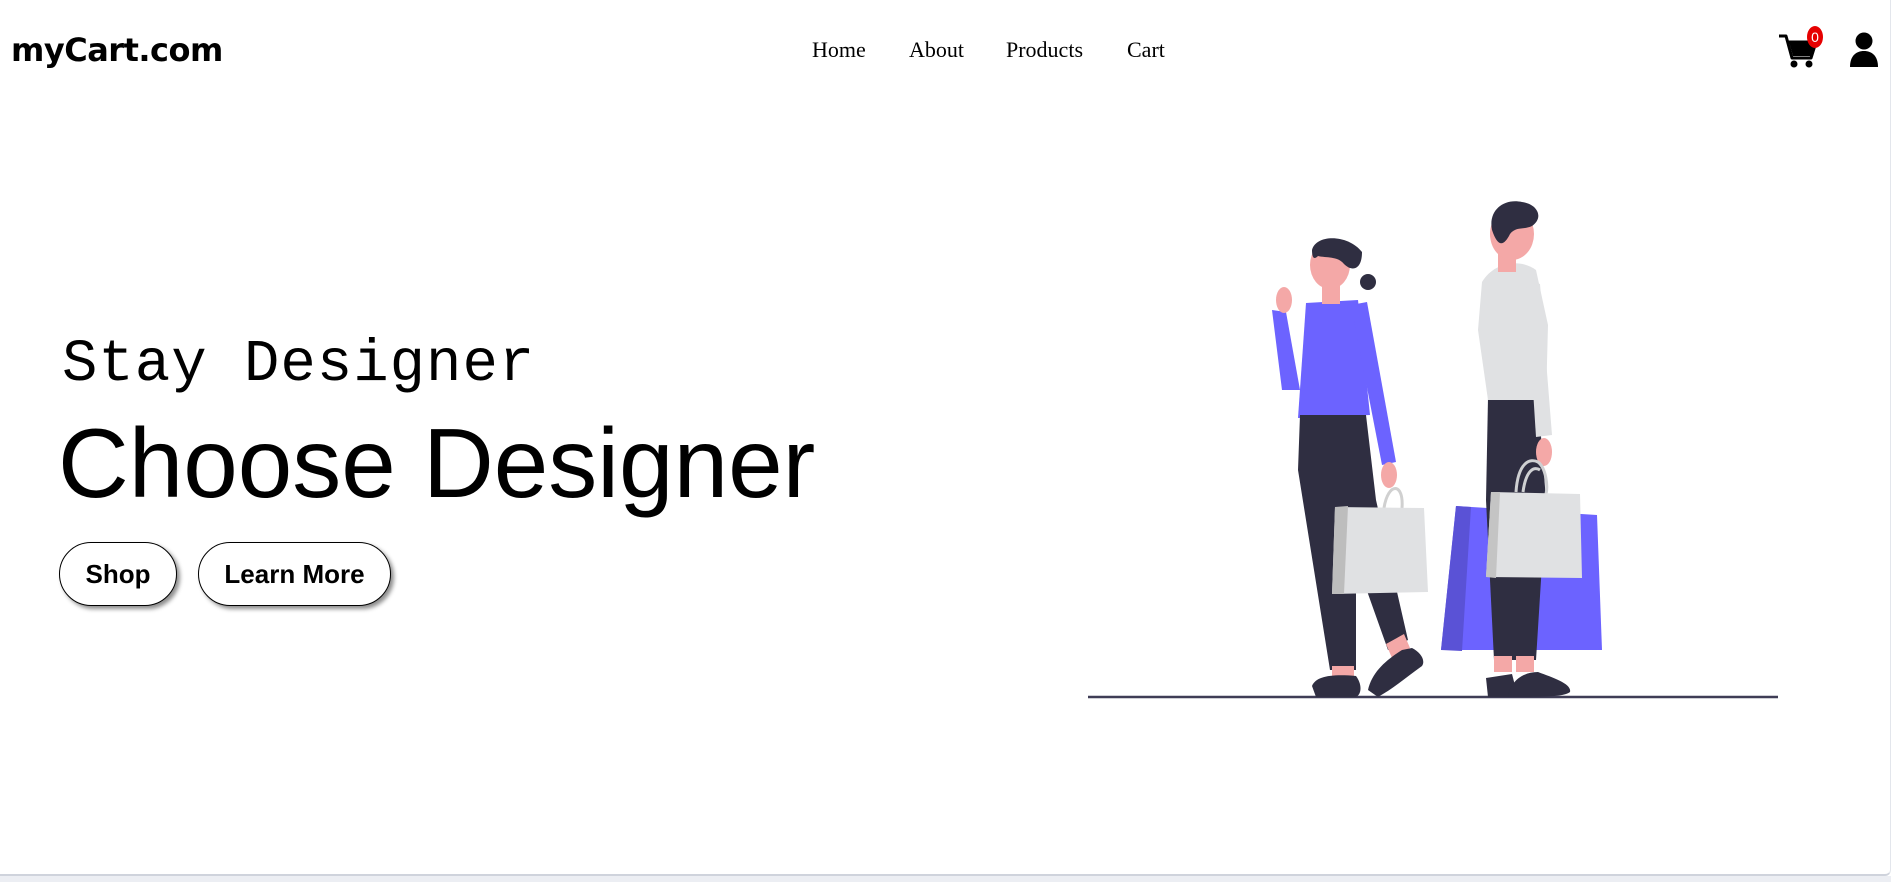 The width and height of the screenshot is (1891, 882). I want to click on window-bottom-edge, so click(945, 879).